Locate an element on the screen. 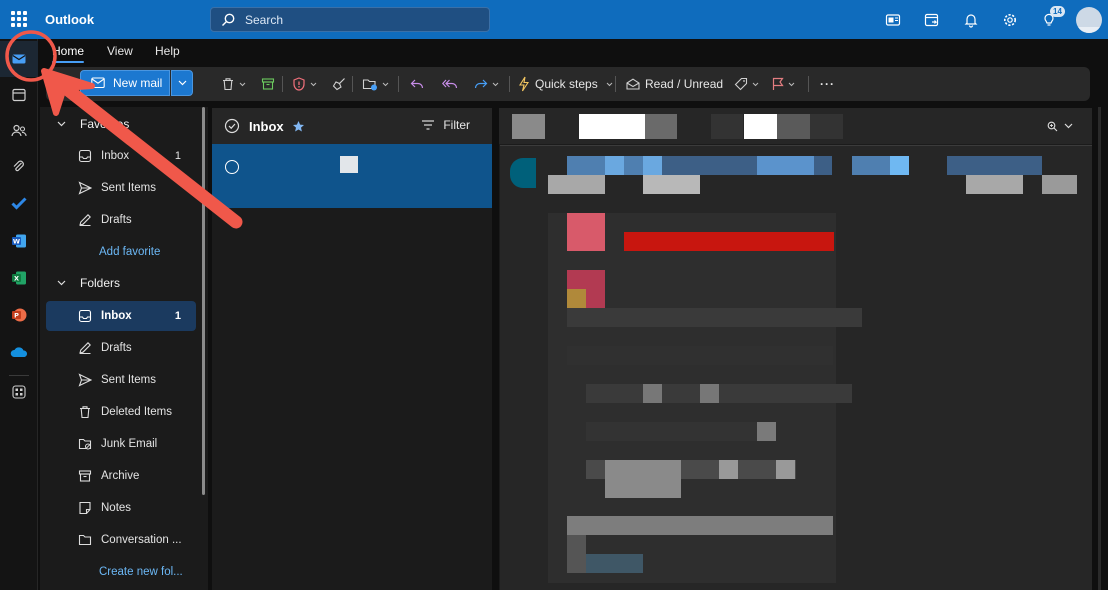 This screenshot has height=590, width=1108. move-to-button is located at coordinates (375, 84).